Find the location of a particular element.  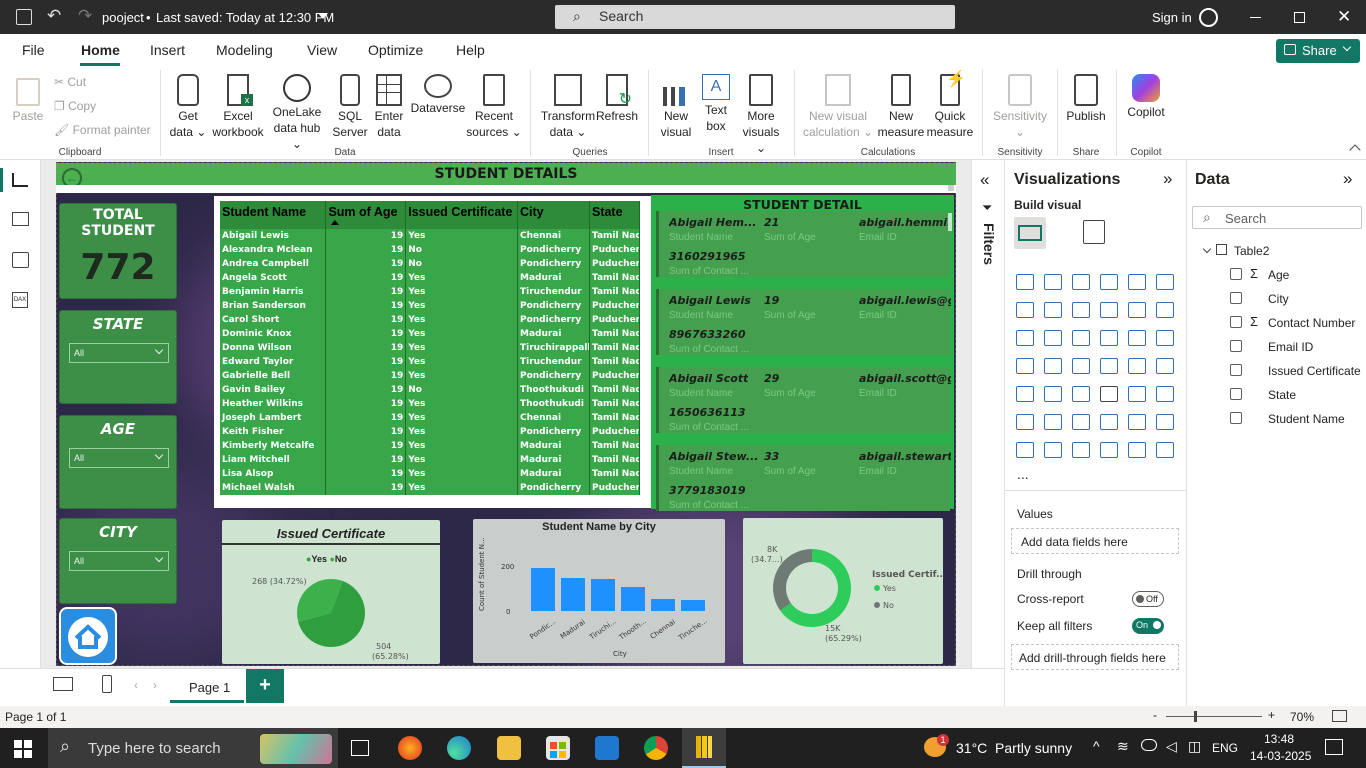

chrome-icon is located at coordinates (656, 748).